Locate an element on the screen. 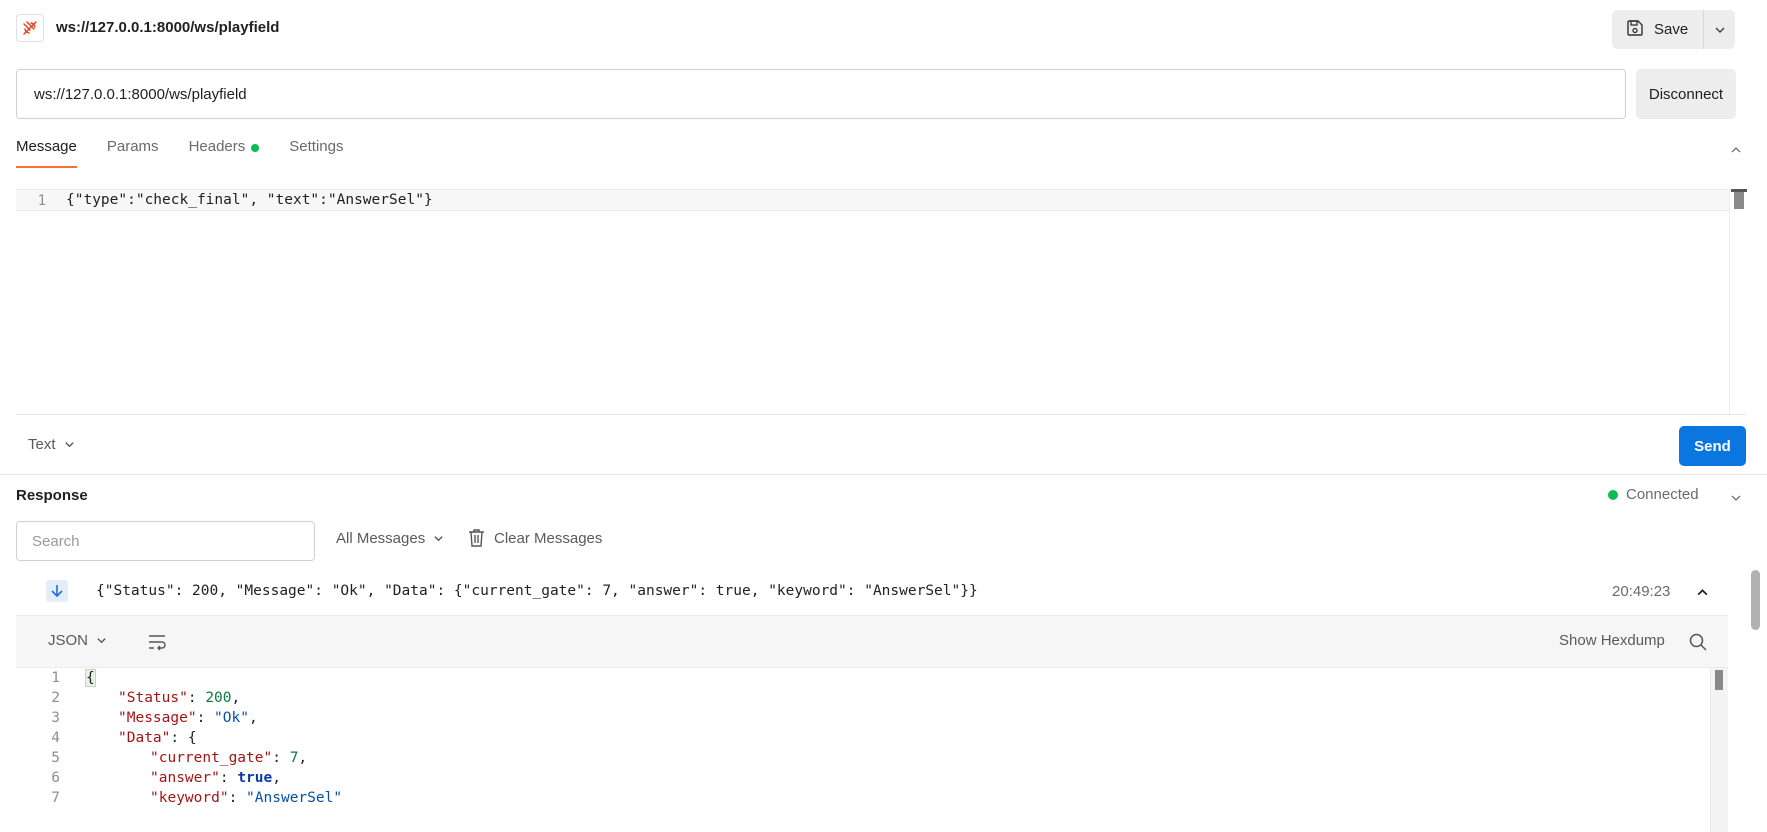  editor-scroll-thumb is located at coordinates (1739, 199).